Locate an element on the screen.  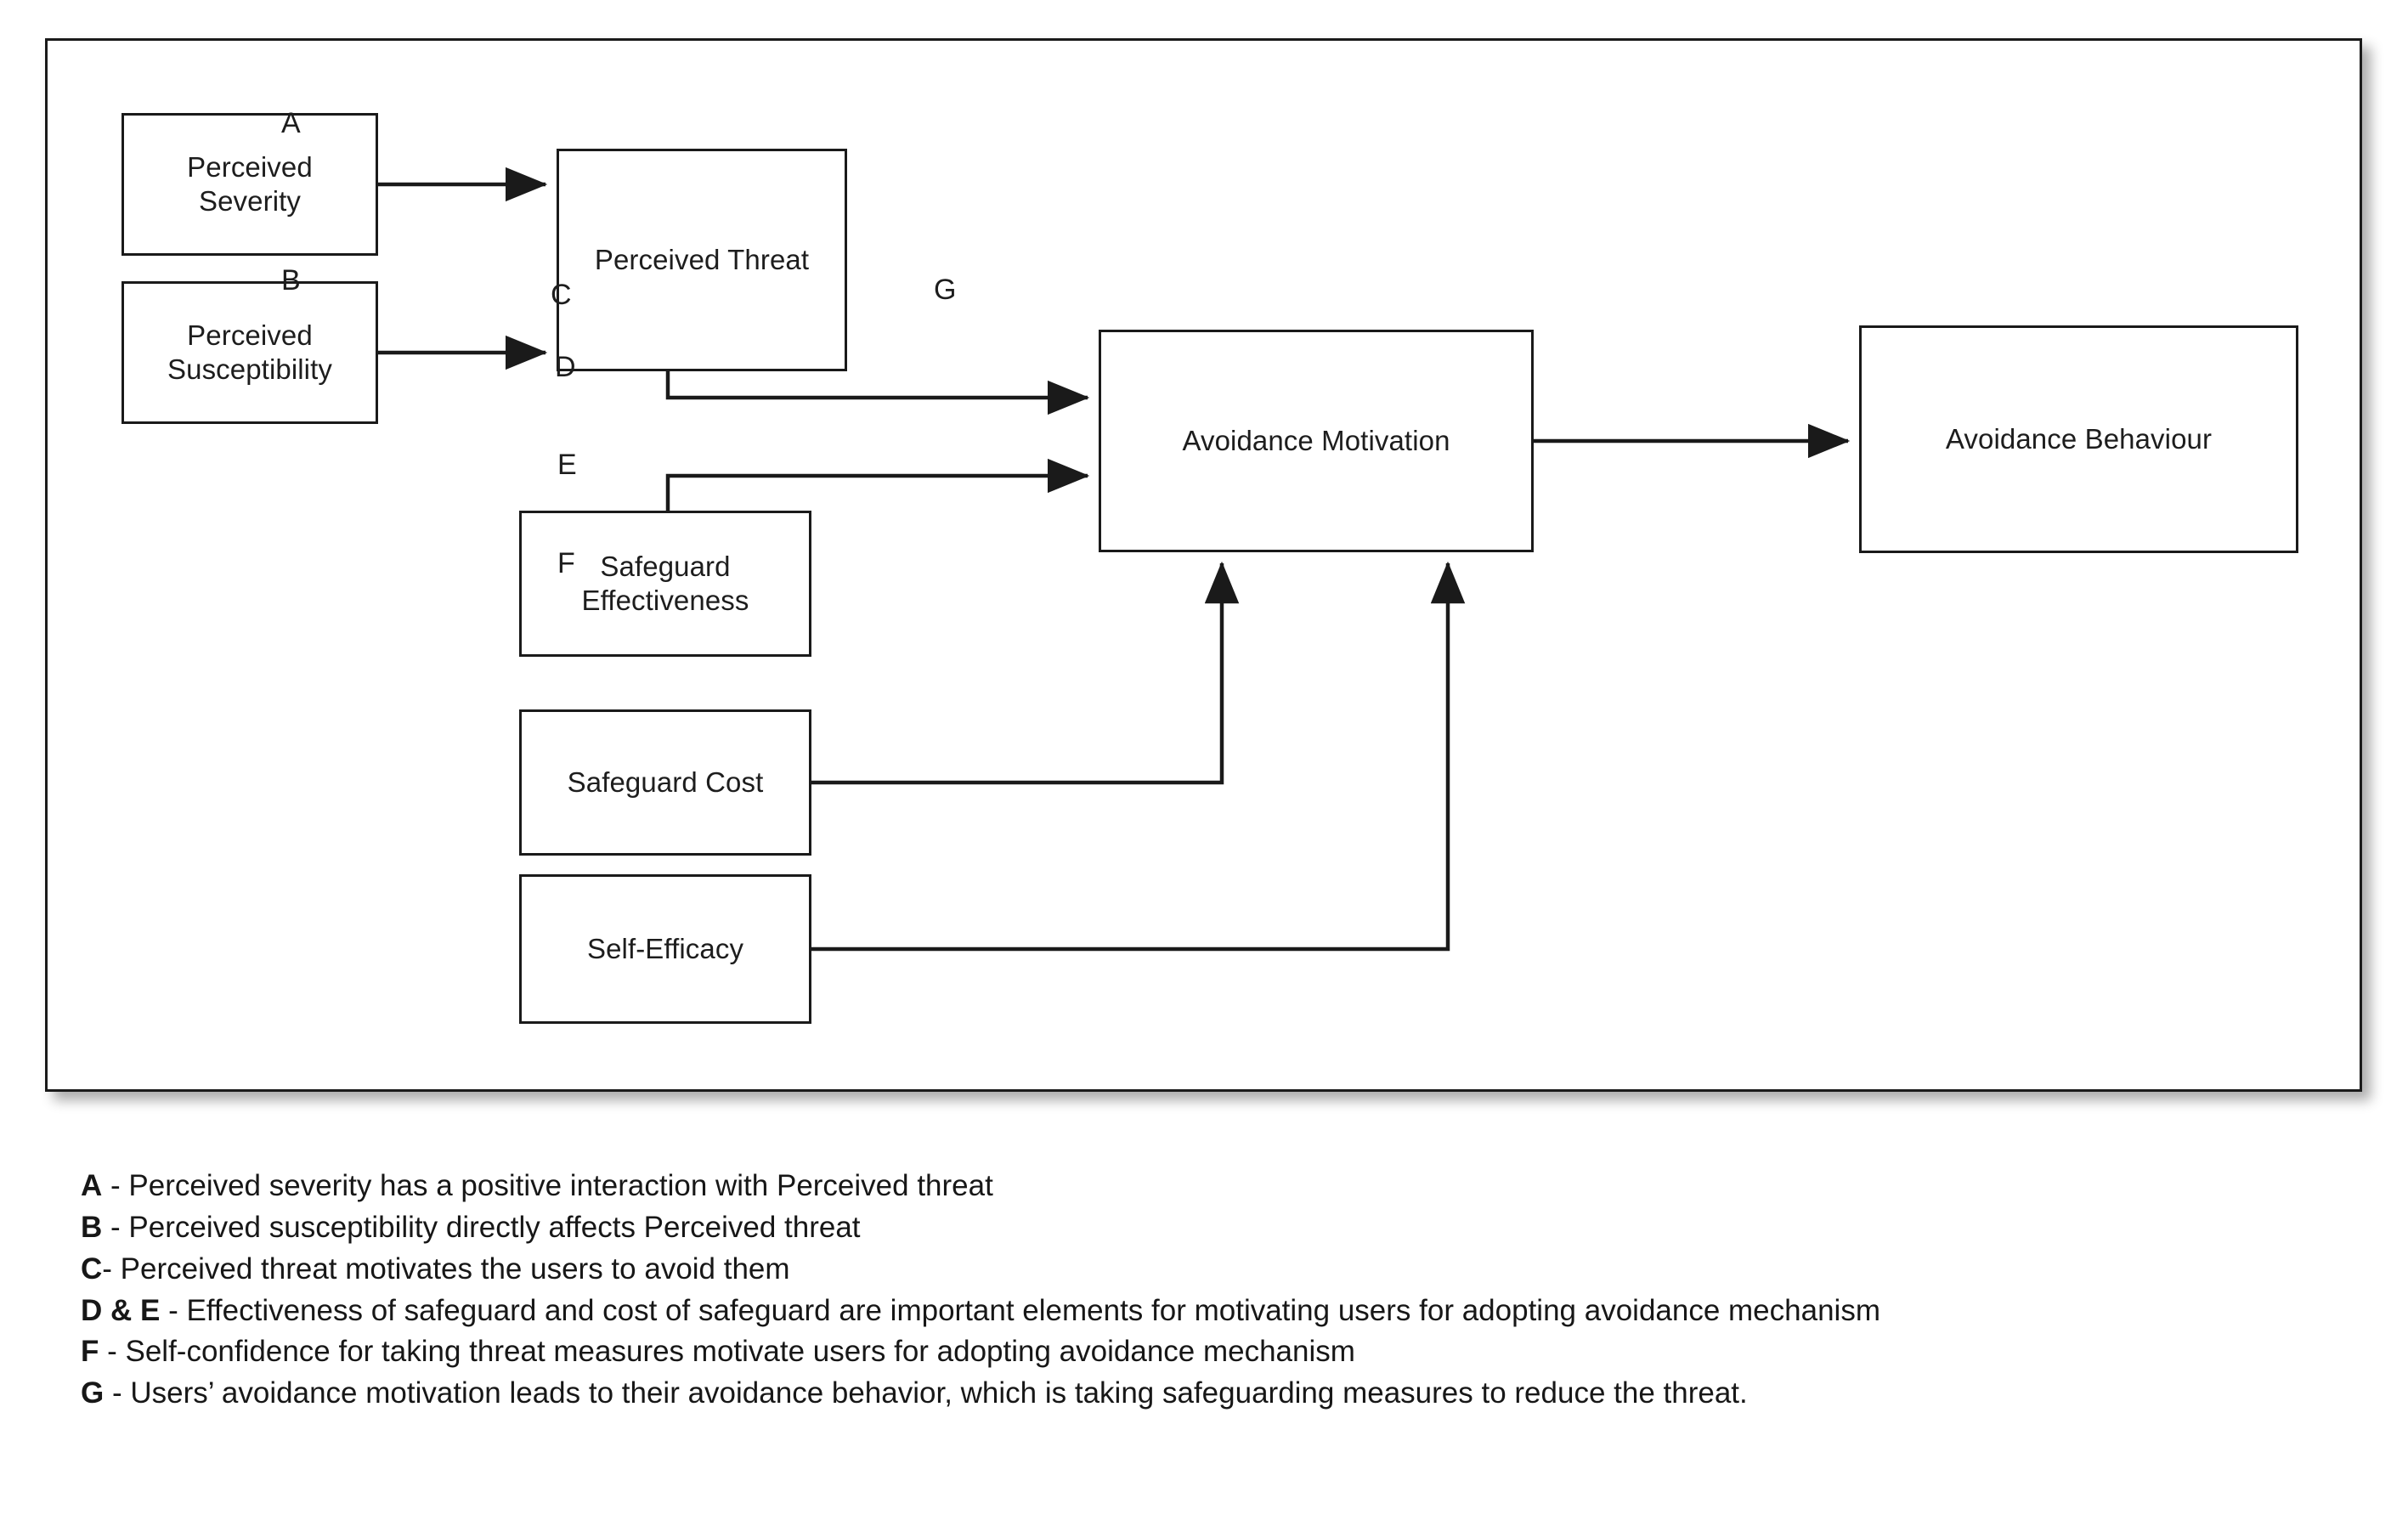
node-label: Perceived Severity is located at coordinates (250, 183).